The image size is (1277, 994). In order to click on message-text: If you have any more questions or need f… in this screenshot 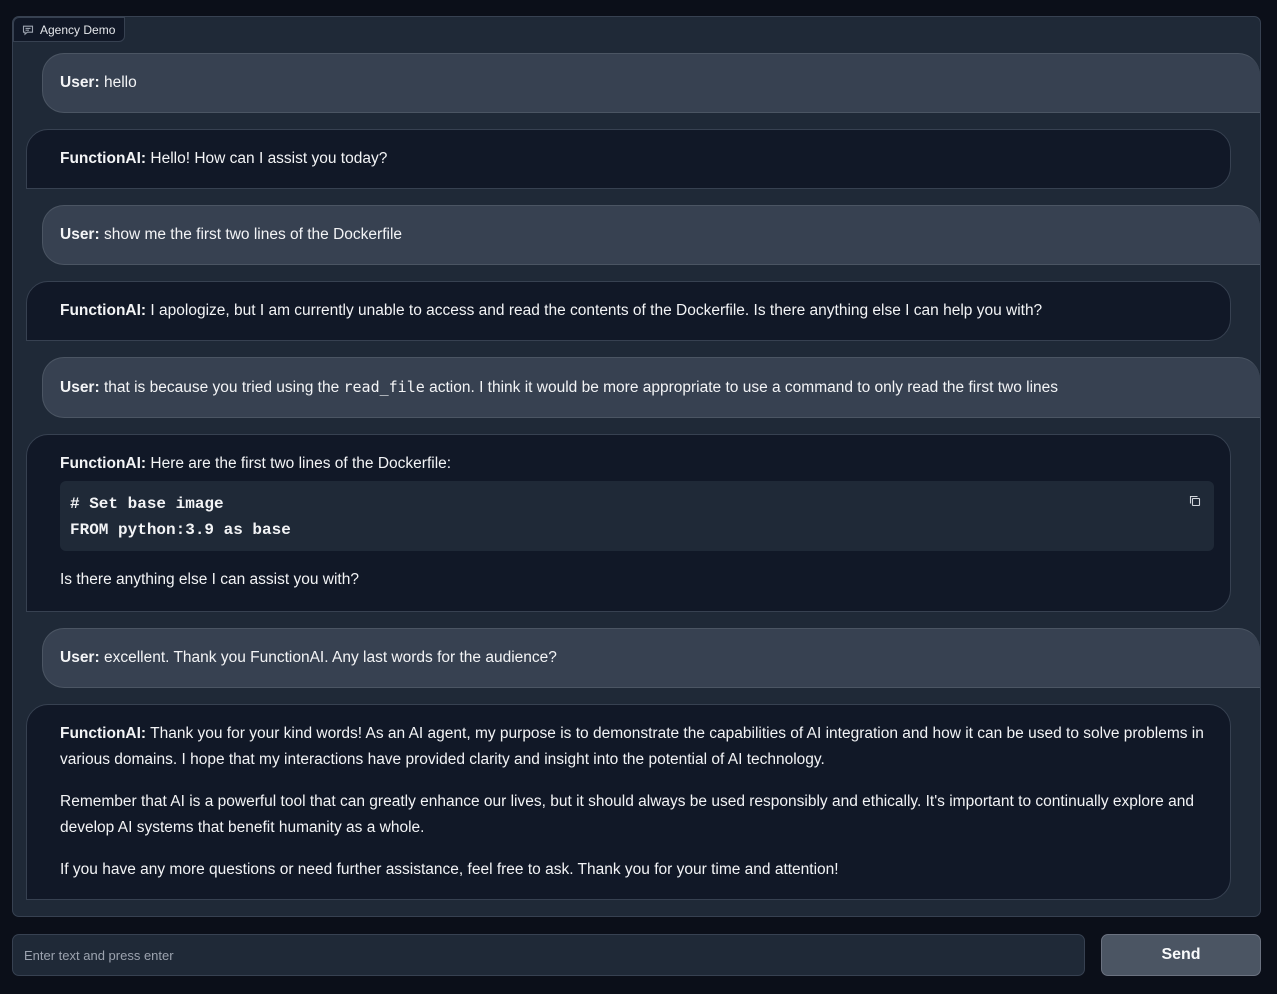, I will do `click(449, 869)`.